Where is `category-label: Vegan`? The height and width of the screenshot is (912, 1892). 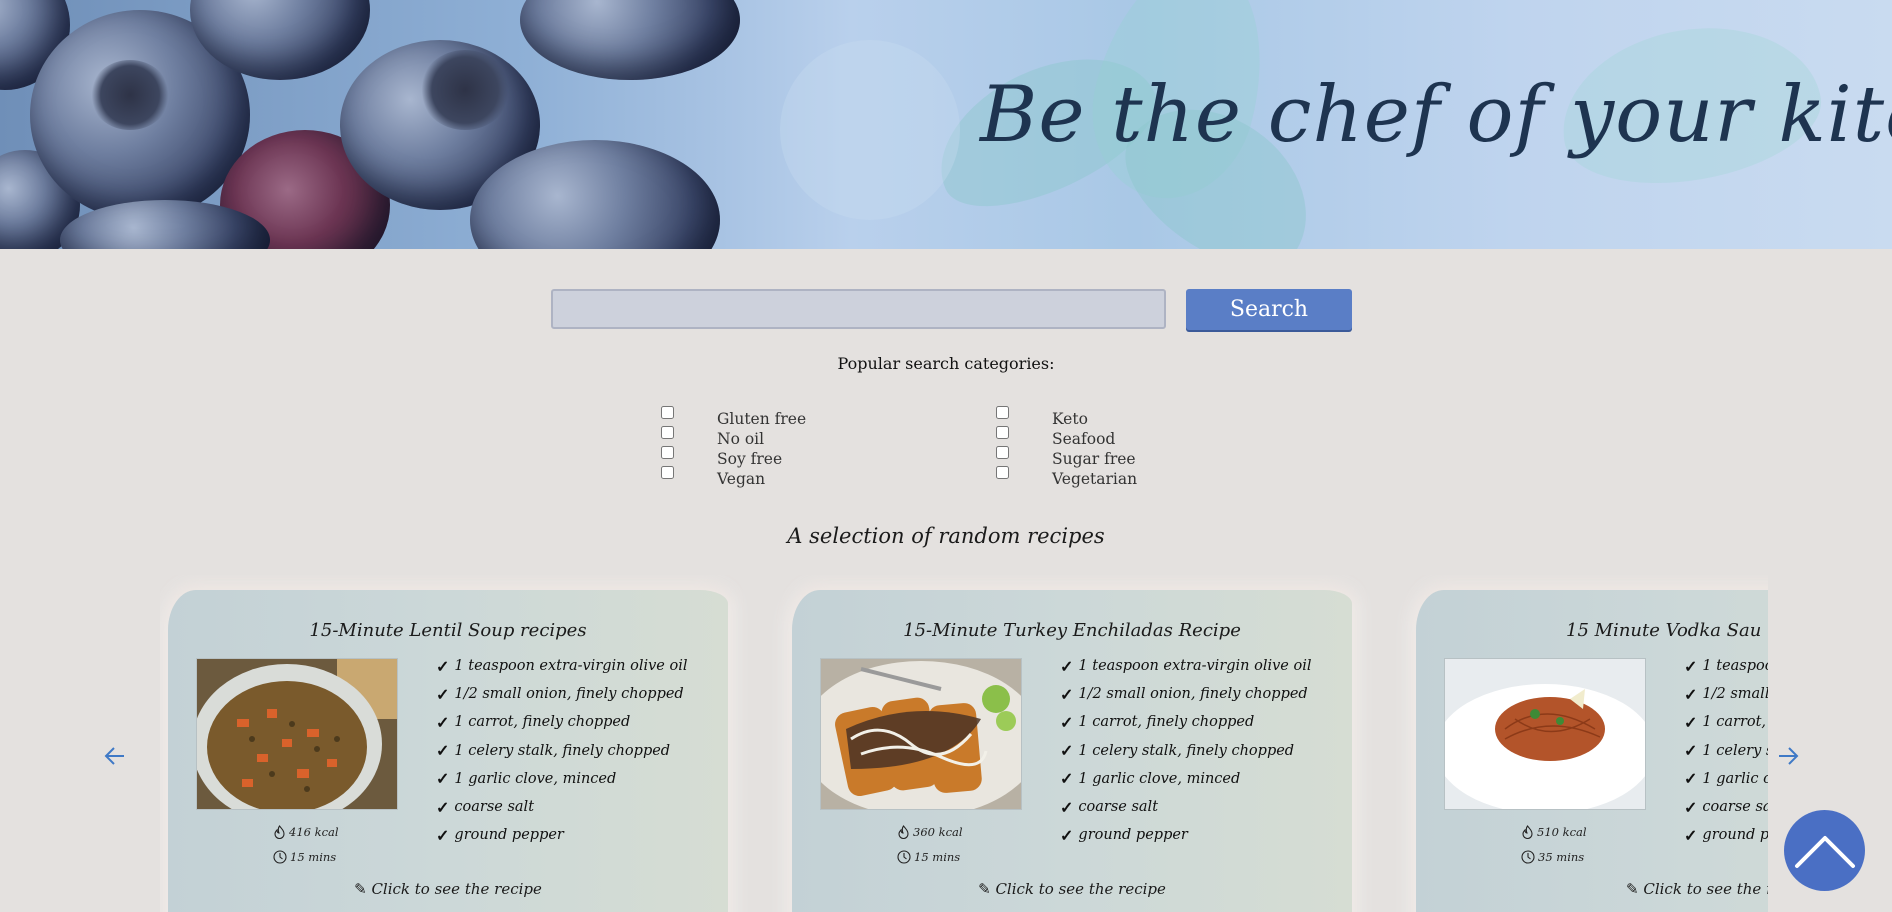 category-label: Vegan is located at coordinates (741, 479).